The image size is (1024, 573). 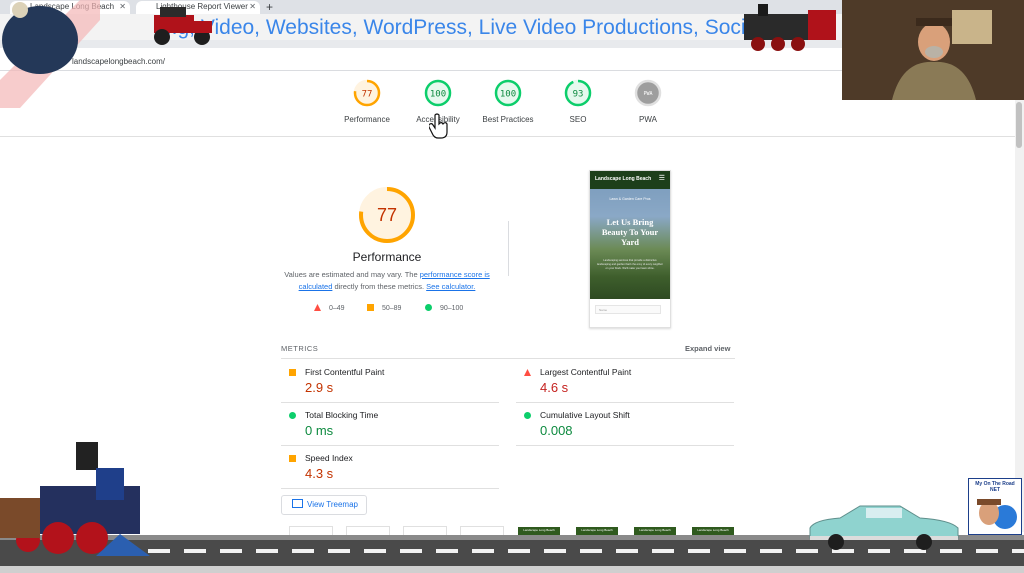 I want to click on performance-title: Performance, so click(x=387, y=257).